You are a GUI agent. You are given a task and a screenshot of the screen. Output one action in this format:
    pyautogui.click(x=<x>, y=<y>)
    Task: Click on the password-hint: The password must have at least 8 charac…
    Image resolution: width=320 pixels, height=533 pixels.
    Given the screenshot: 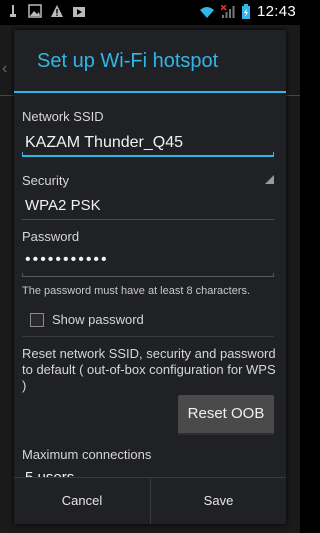 What is the action you would take?
    pyautogui.click(x=136, y=291)
    